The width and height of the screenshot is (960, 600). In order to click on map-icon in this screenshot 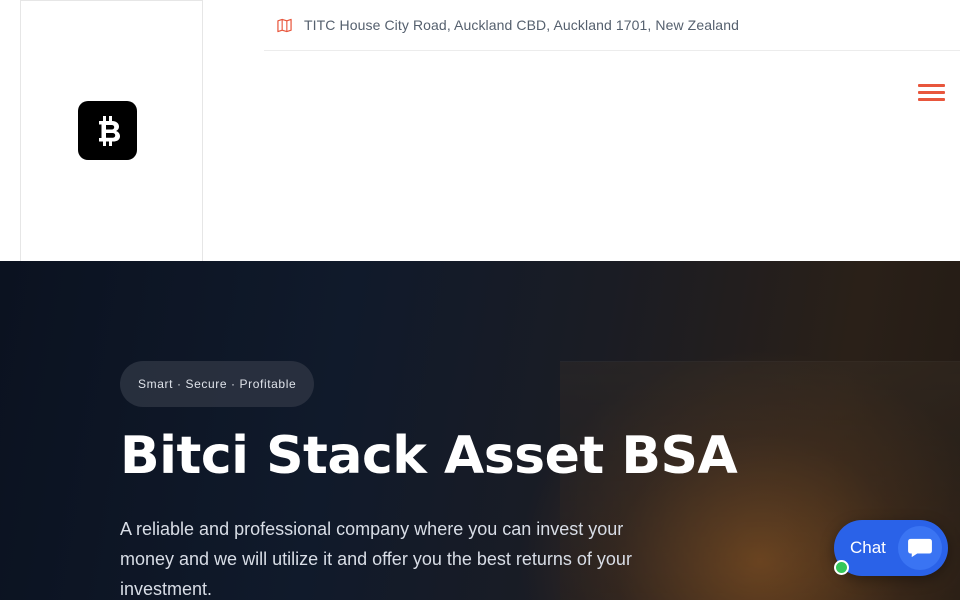, I will do `click(284, 25)`.